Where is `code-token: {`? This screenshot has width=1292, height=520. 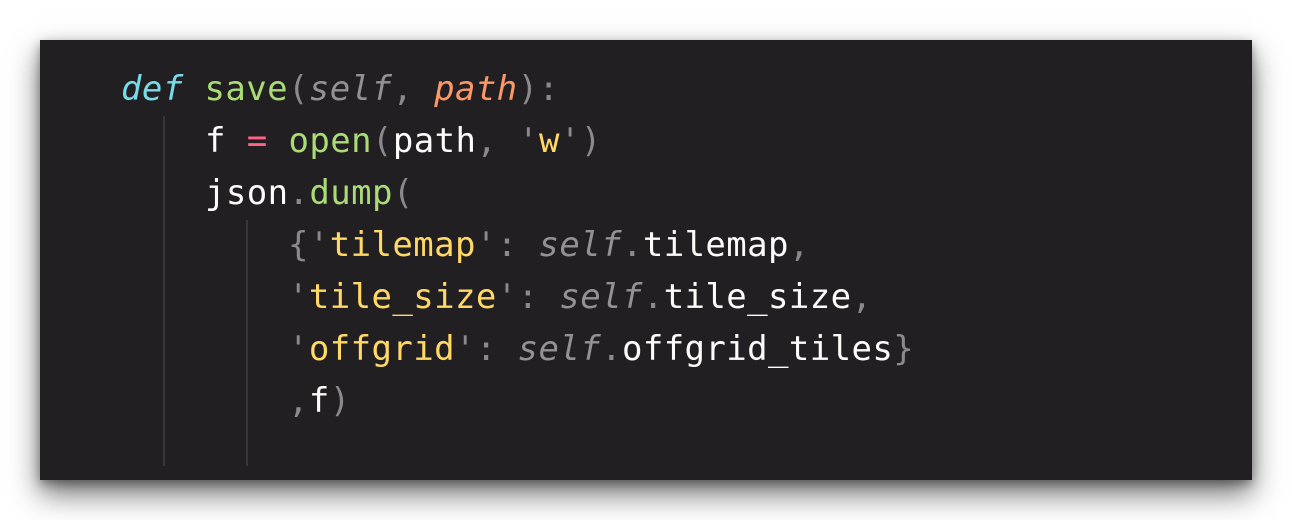 code-token: { is located at coordinates (298, 245).